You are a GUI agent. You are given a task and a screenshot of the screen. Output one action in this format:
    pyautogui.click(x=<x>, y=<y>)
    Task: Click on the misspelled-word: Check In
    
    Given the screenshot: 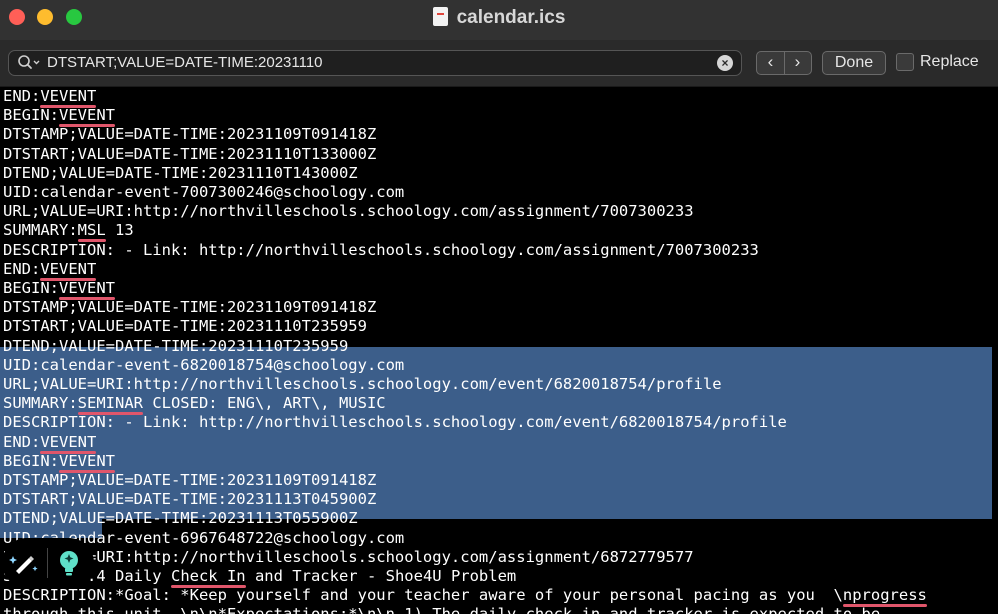 What is the action you would take?
    pyautogui.click(x=208, y=577)
    